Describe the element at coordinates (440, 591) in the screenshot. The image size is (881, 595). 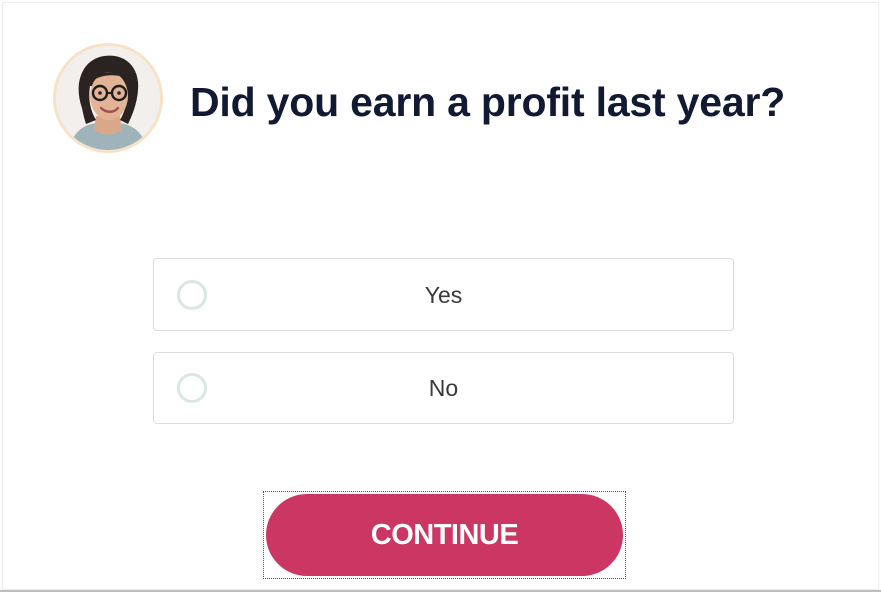
I see `bottom-divider` at that location.